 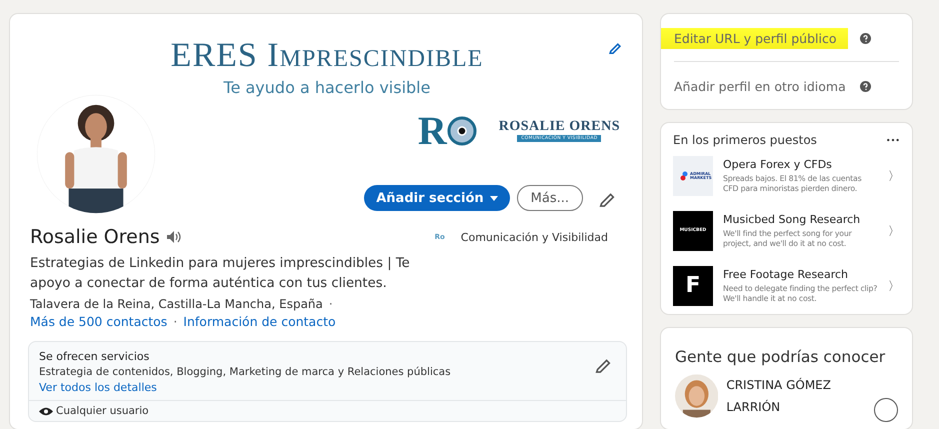 What do you see at coordinates (494, 198) in the screenshot?
I see `caret-icon` at bounding box center [494, 198].